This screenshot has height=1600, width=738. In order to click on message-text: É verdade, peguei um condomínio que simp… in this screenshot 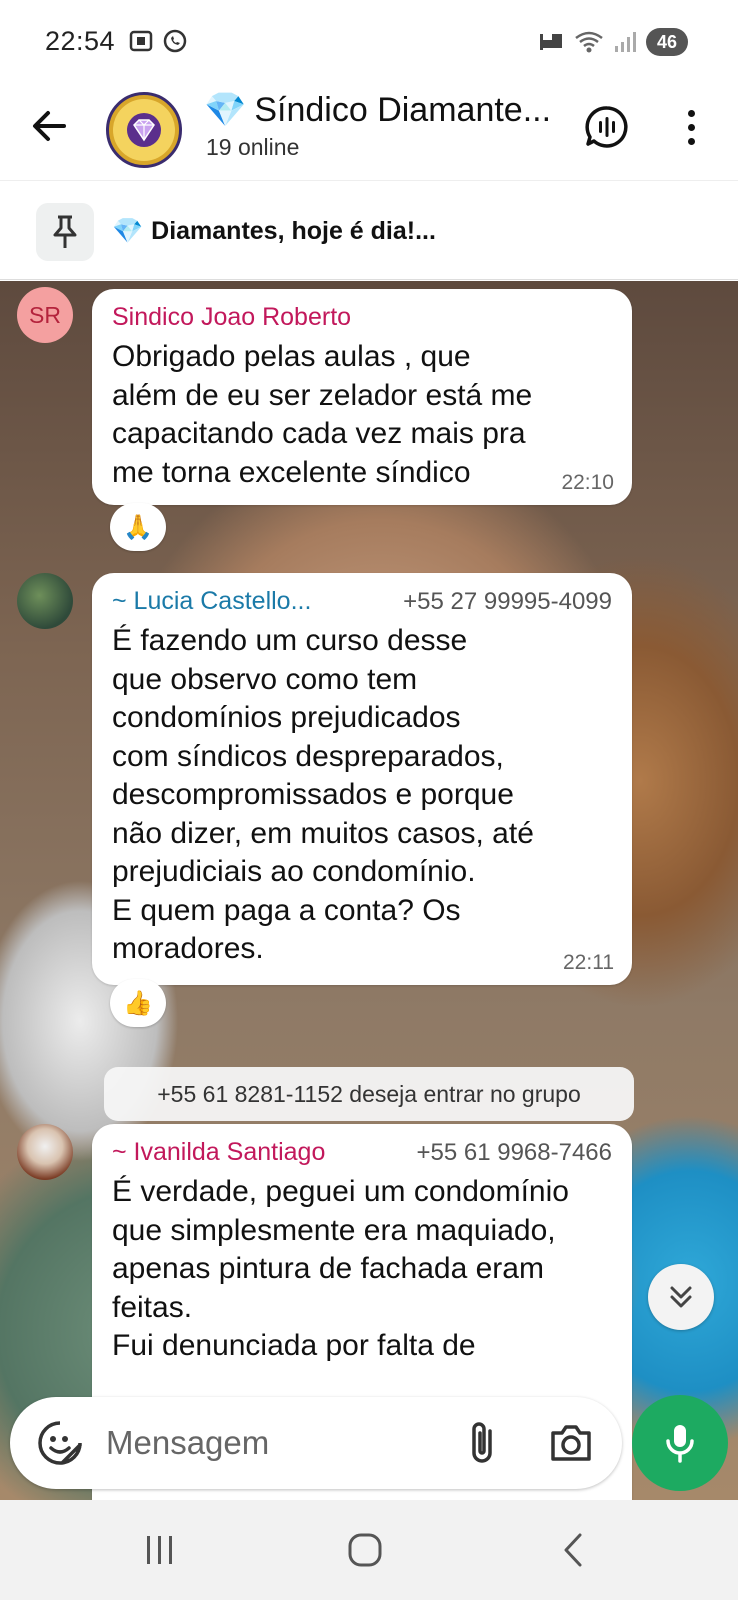, I will do `click(340, 1268)`.